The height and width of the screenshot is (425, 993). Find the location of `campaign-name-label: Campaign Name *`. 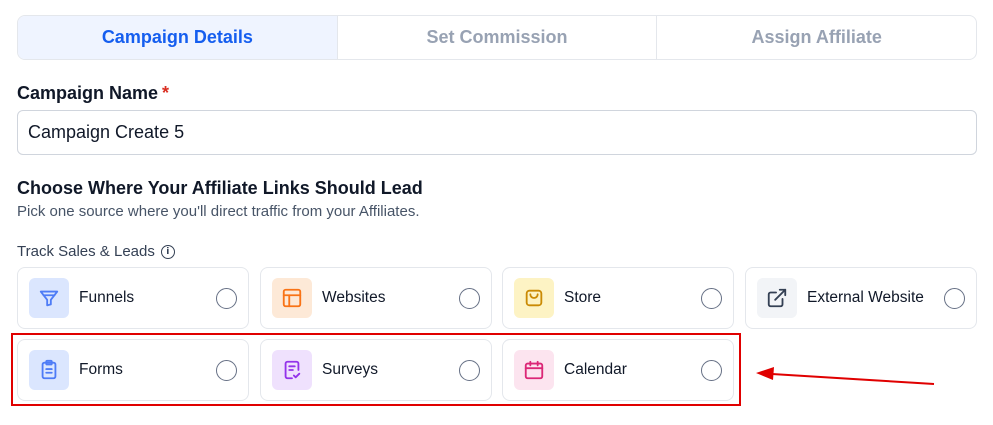

campaign-name-label: Campaign Name * is located at coordinates (93, 93).